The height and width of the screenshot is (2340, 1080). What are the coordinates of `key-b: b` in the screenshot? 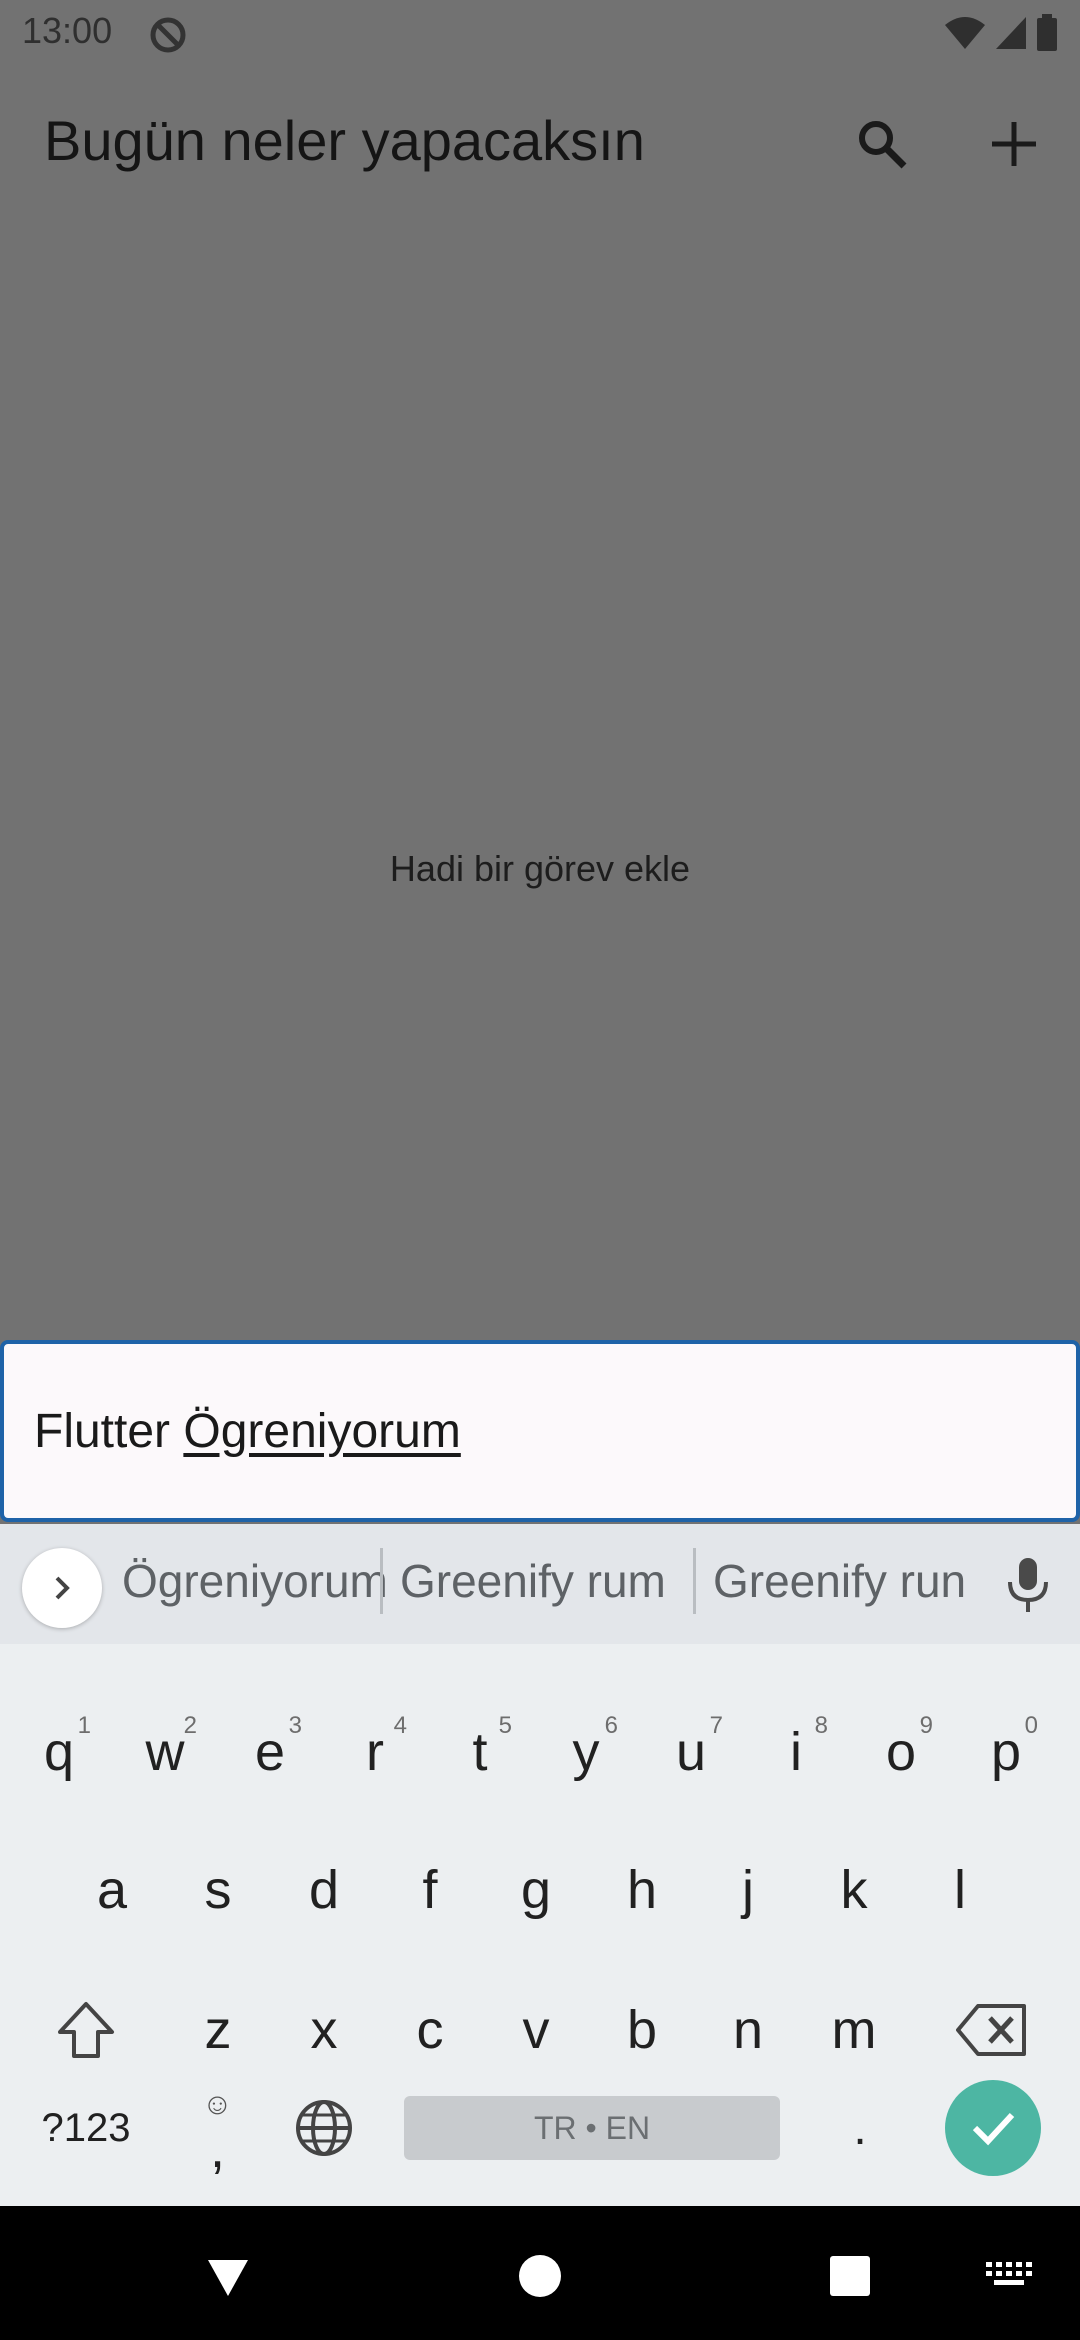 It's located at (642, 2030).